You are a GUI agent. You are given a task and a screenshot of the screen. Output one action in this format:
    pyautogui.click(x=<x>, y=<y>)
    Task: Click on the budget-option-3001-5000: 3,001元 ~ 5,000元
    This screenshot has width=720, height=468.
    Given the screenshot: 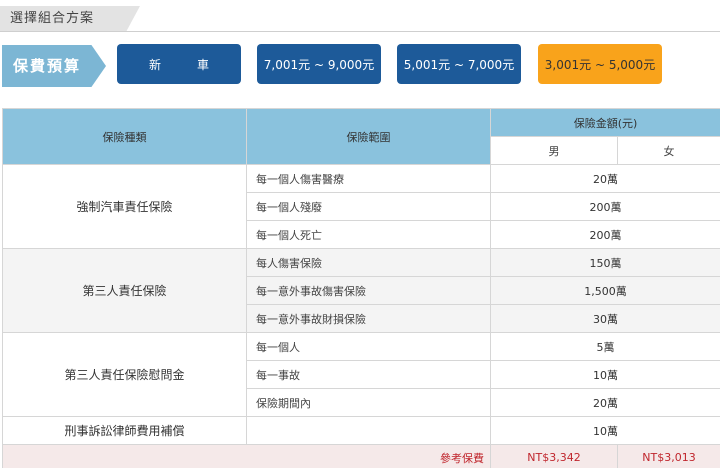 What is the action you would take?
    pyautogui.click(x=600, y=64)
    